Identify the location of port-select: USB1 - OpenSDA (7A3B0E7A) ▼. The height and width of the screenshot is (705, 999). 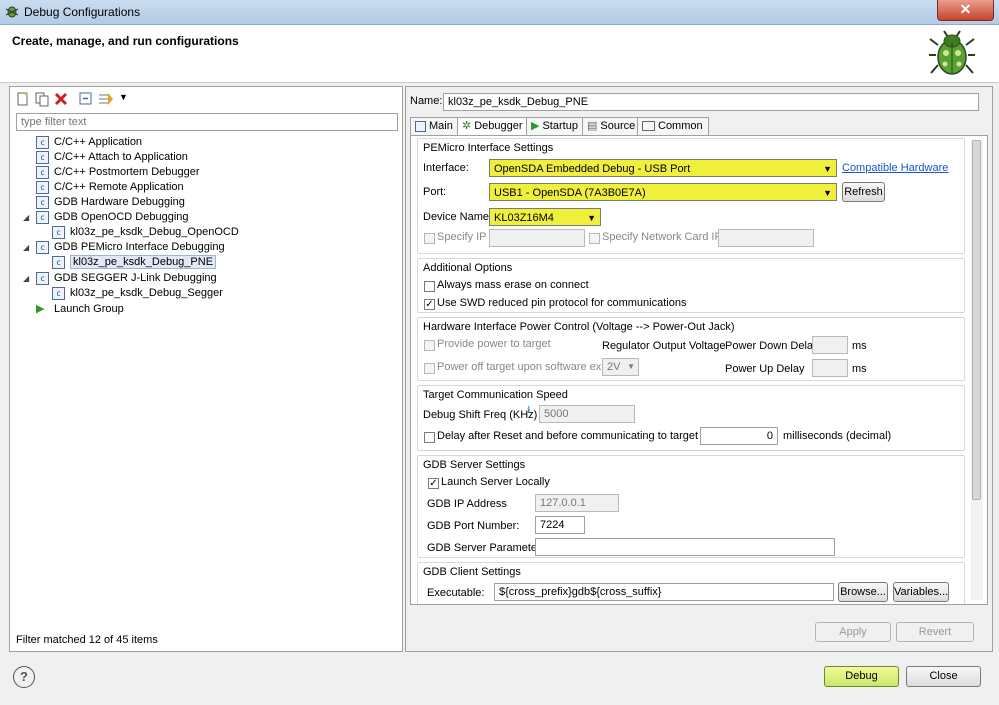
(663, 192).